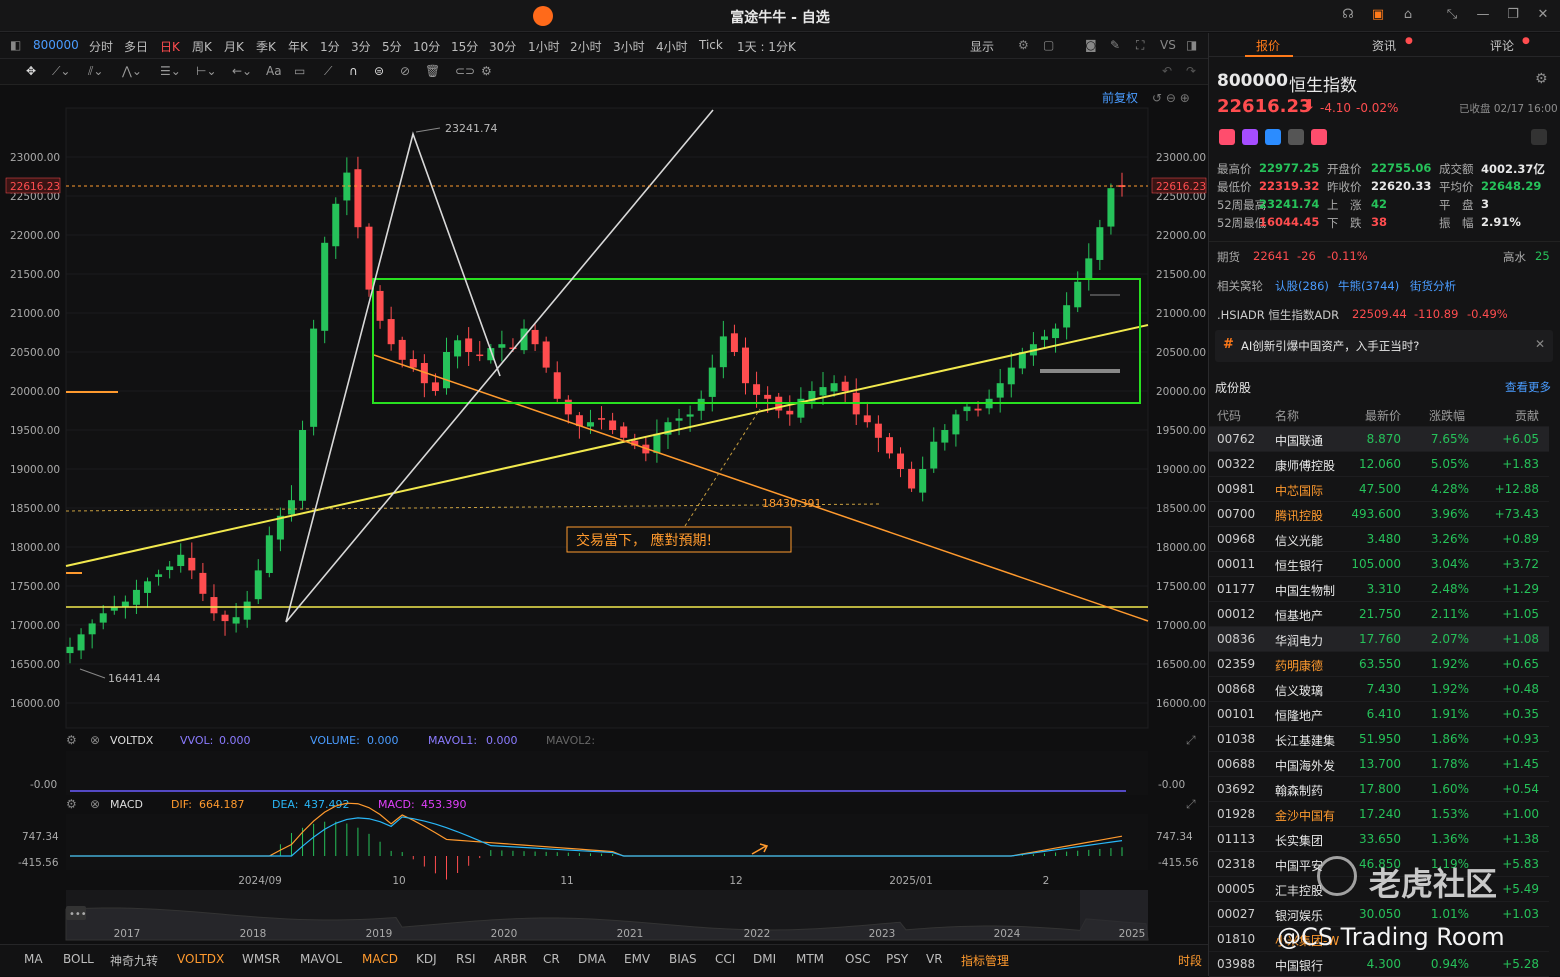  Describe the element at coordinates (361, 46) in the screenshot. I see `tf-8: 3分` at that location.